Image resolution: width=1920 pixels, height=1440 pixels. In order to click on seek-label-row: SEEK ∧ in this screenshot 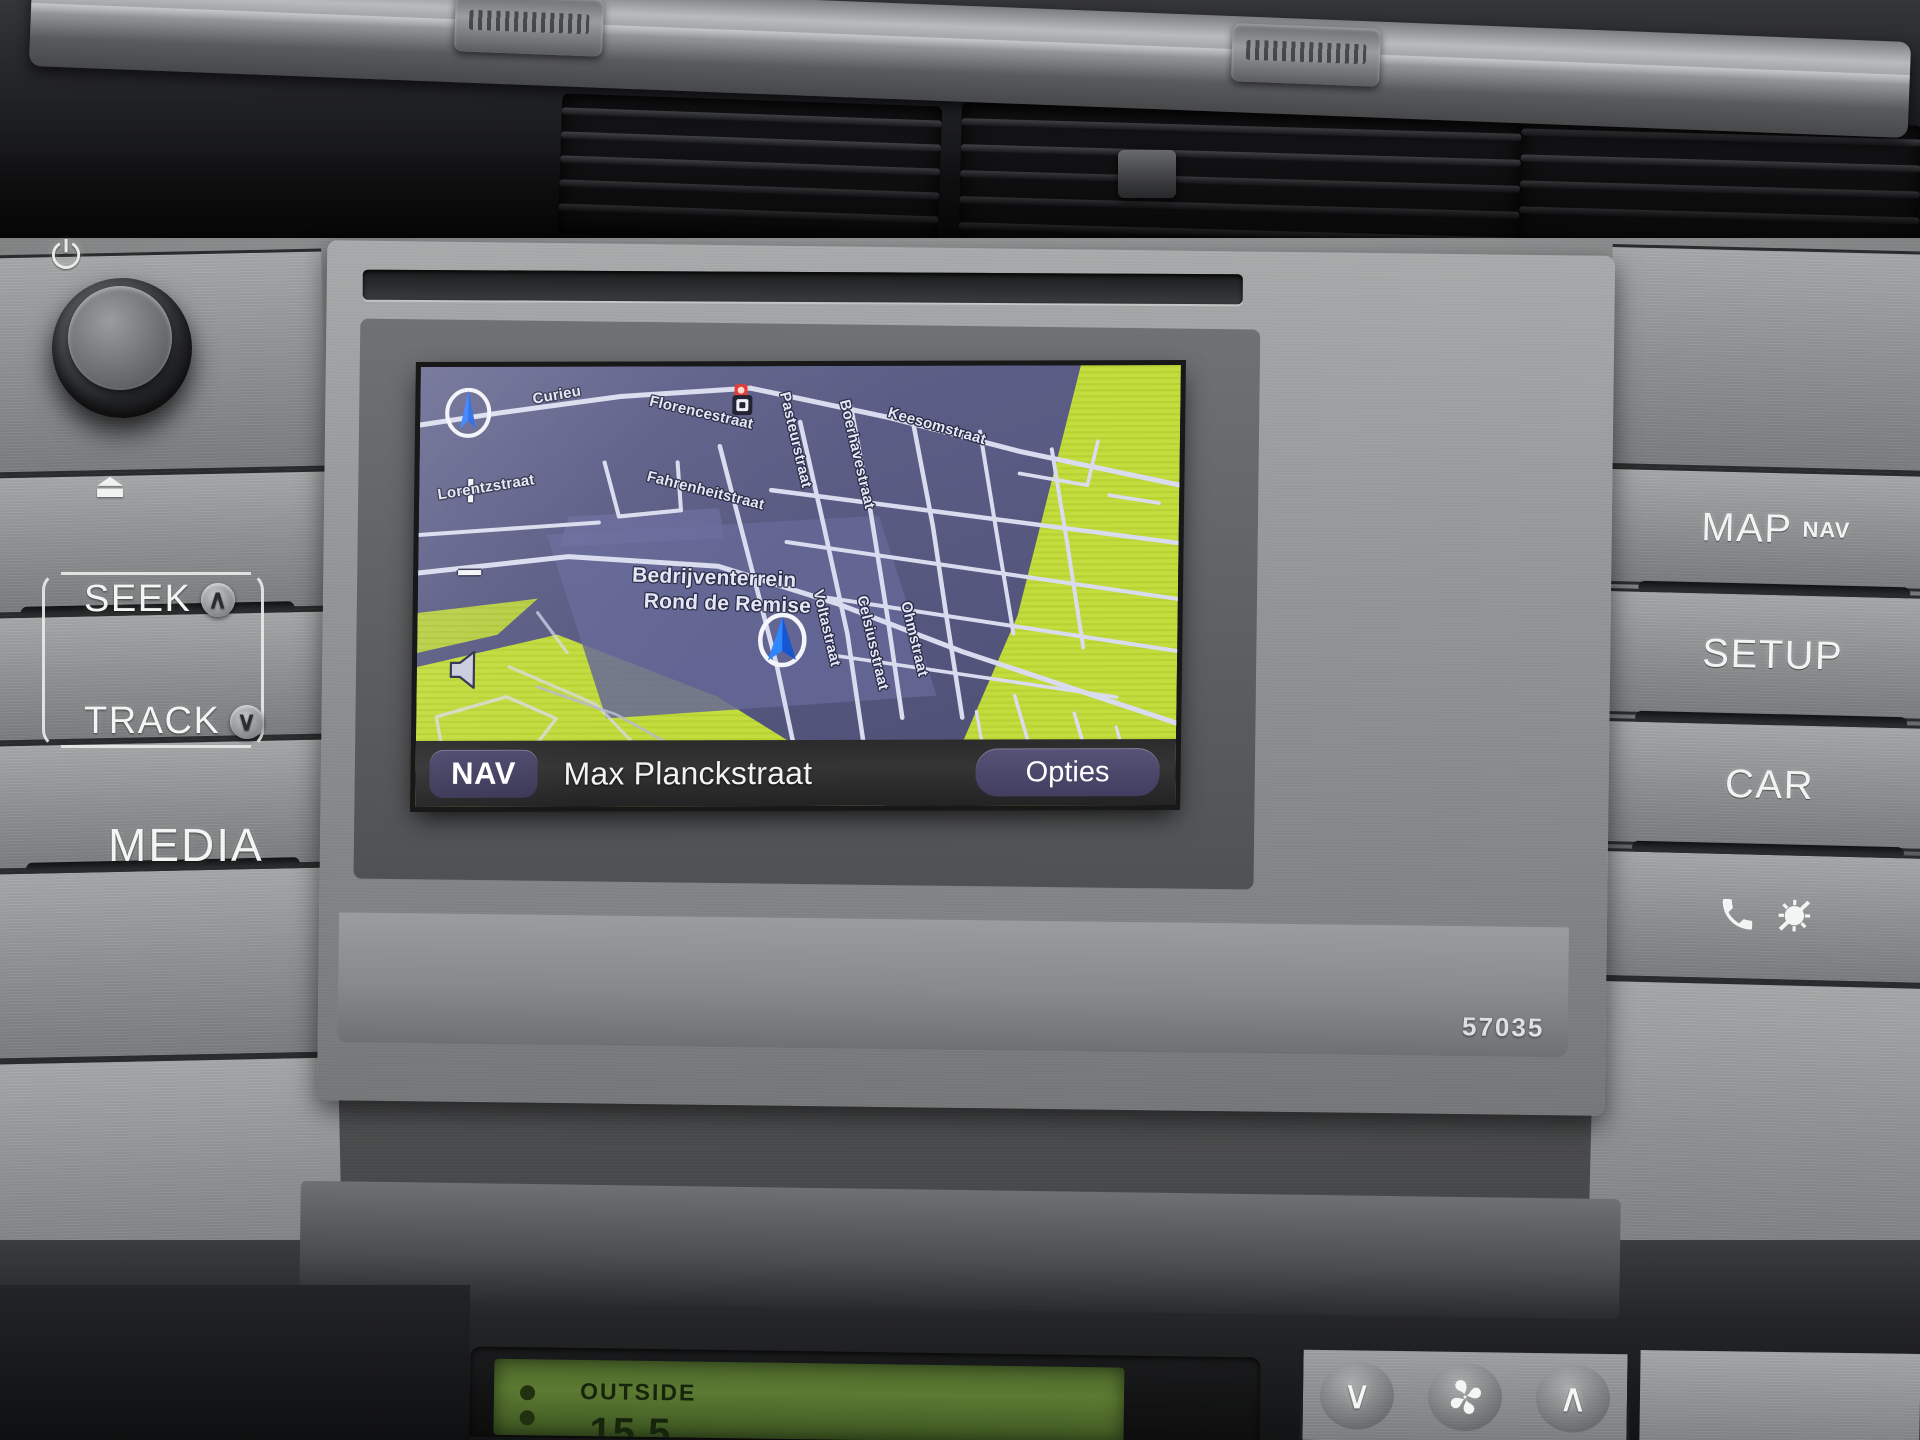, I will do `click(160, 599)`.